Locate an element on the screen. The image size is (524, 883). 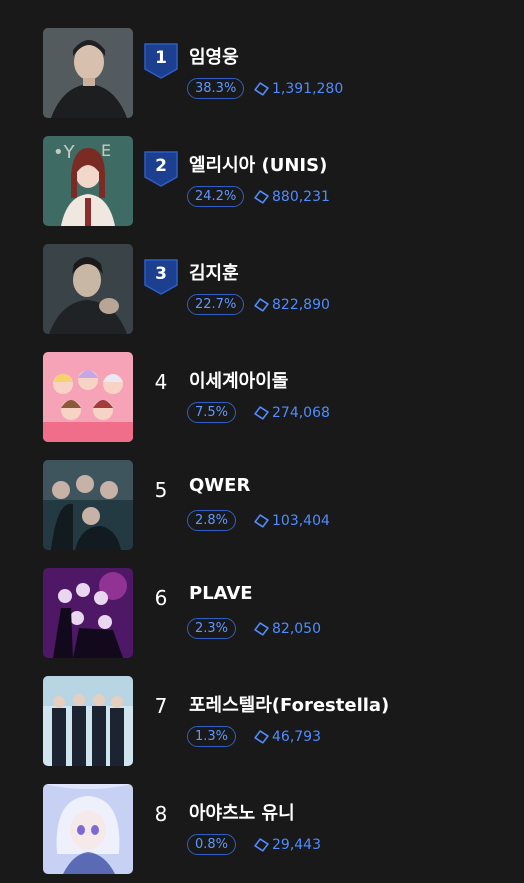
rank-number: 1 is located at coordinates (161, 58).